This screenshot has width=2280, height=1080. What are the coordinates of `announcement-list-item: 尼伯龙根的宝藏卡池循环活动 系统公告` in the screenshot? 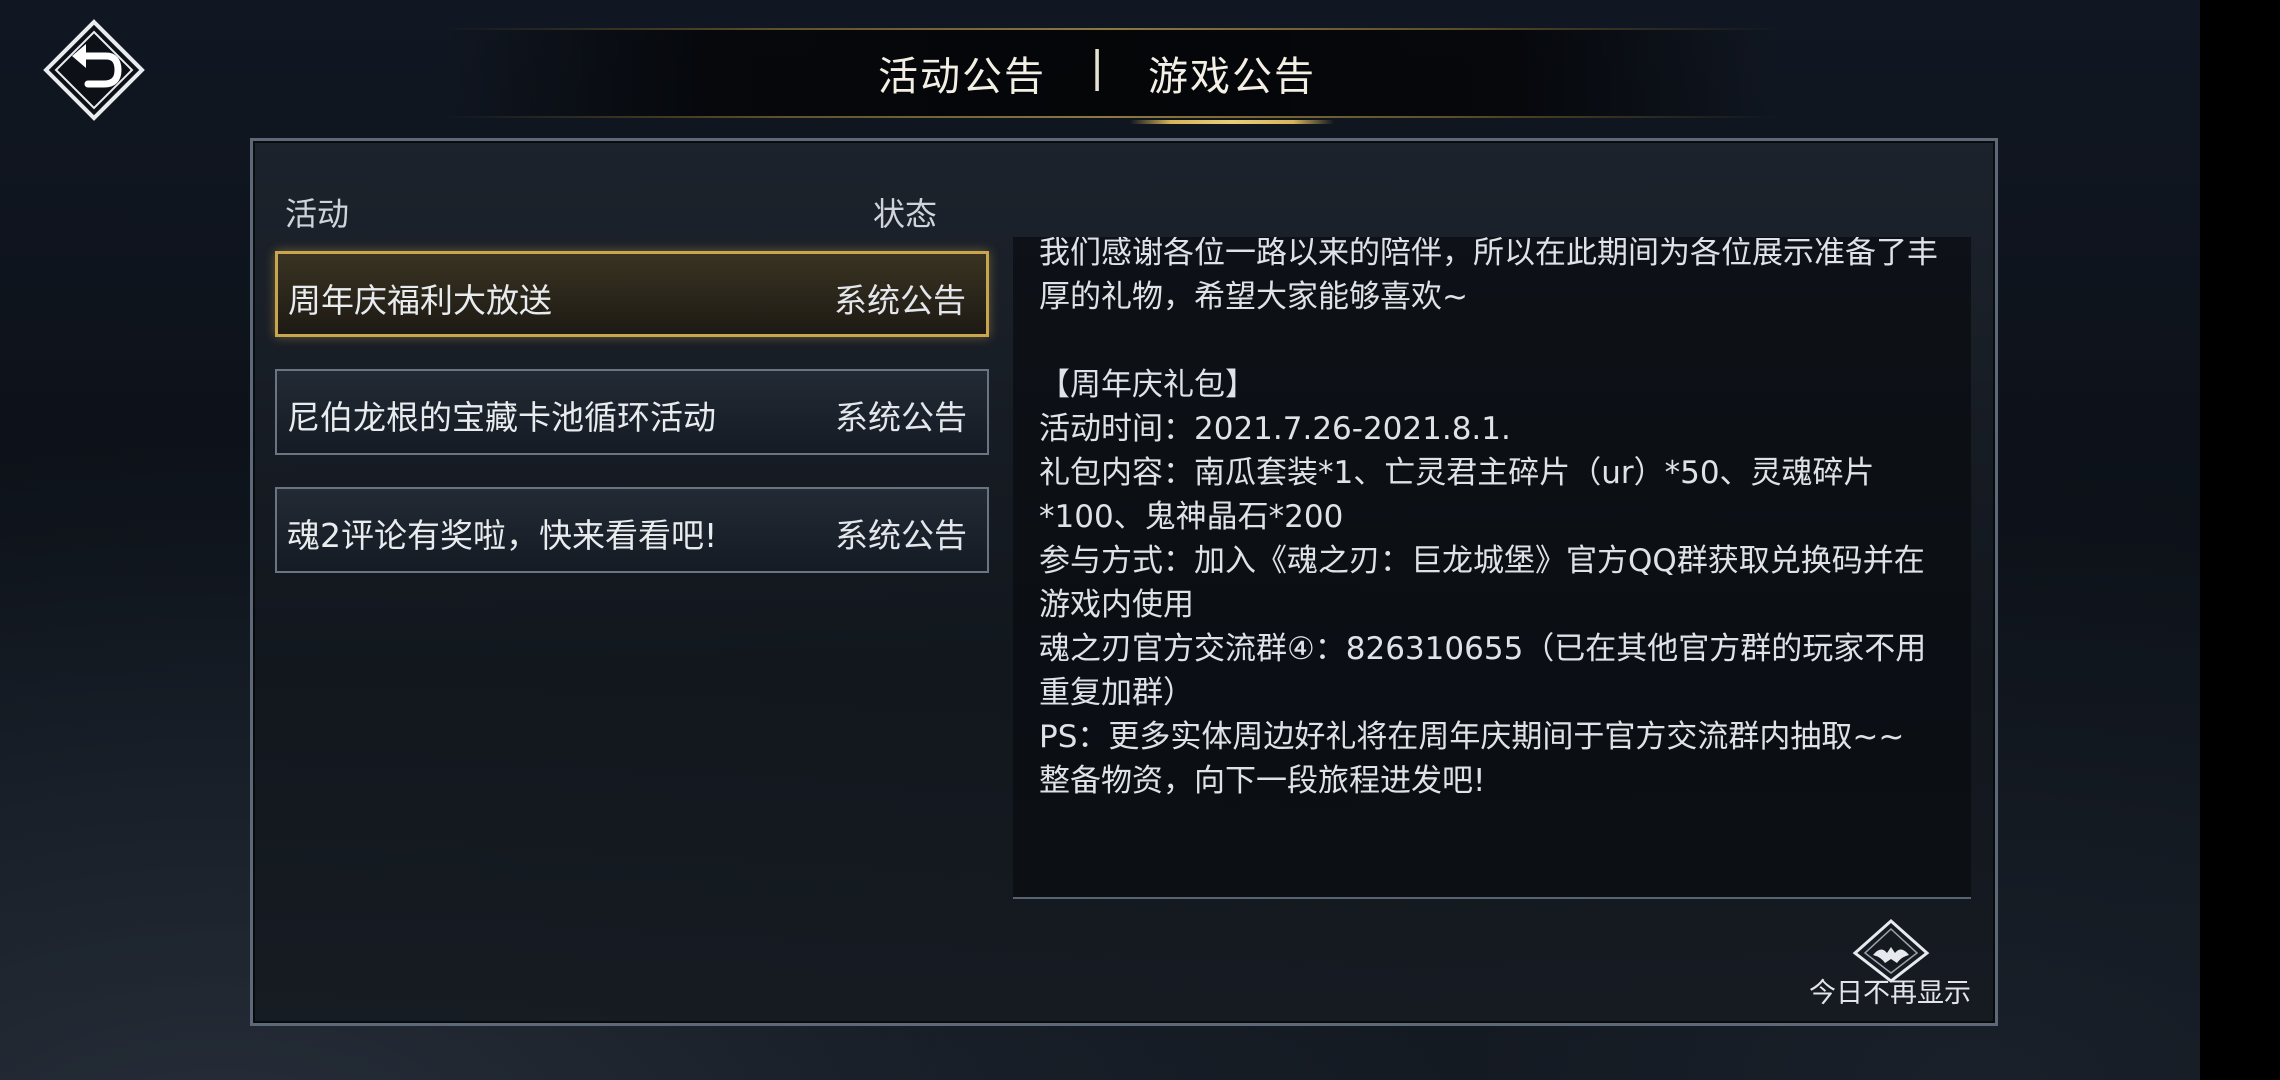 It's located at (632, 412).